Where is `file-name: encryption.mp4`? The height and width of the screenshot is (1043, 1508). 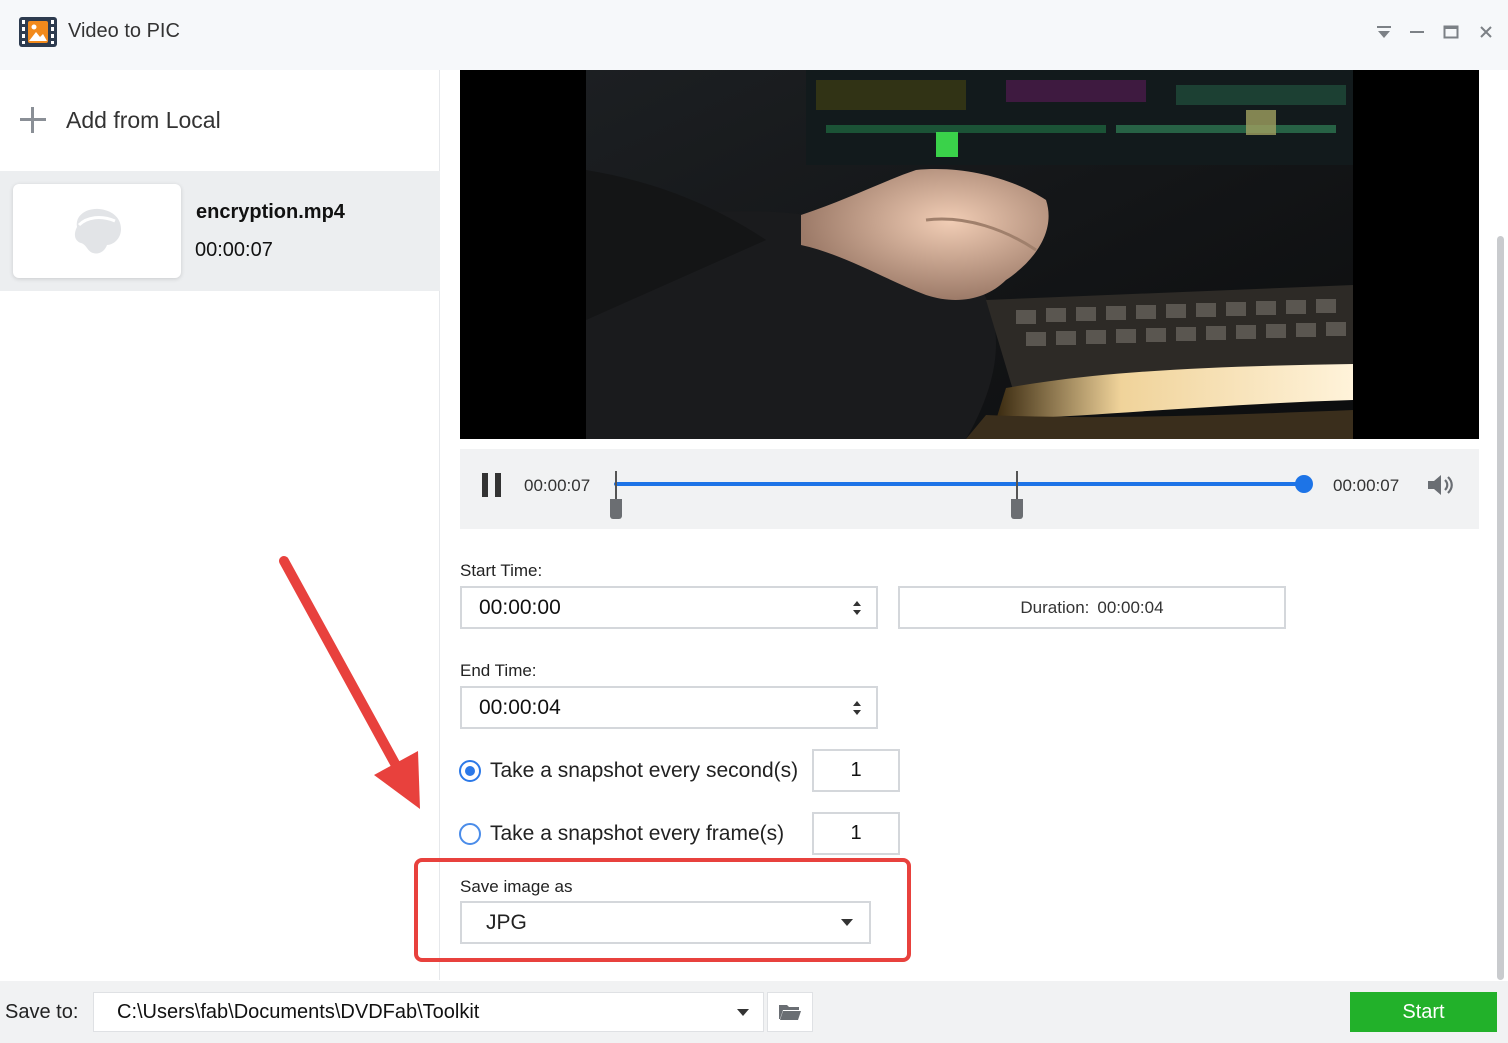
file-name: encryption.mp4 is located at coordinates (270, 212).